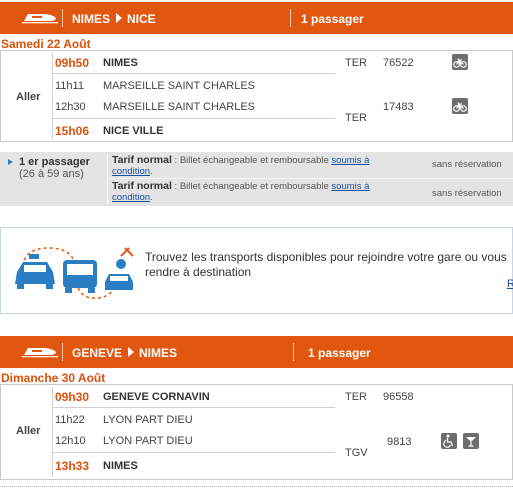 The image size is (513, 490). What do you see at coordinates (120, 63) in the screenshot?
I see `departure-station: NIMES` at bounding box center [120, 63].